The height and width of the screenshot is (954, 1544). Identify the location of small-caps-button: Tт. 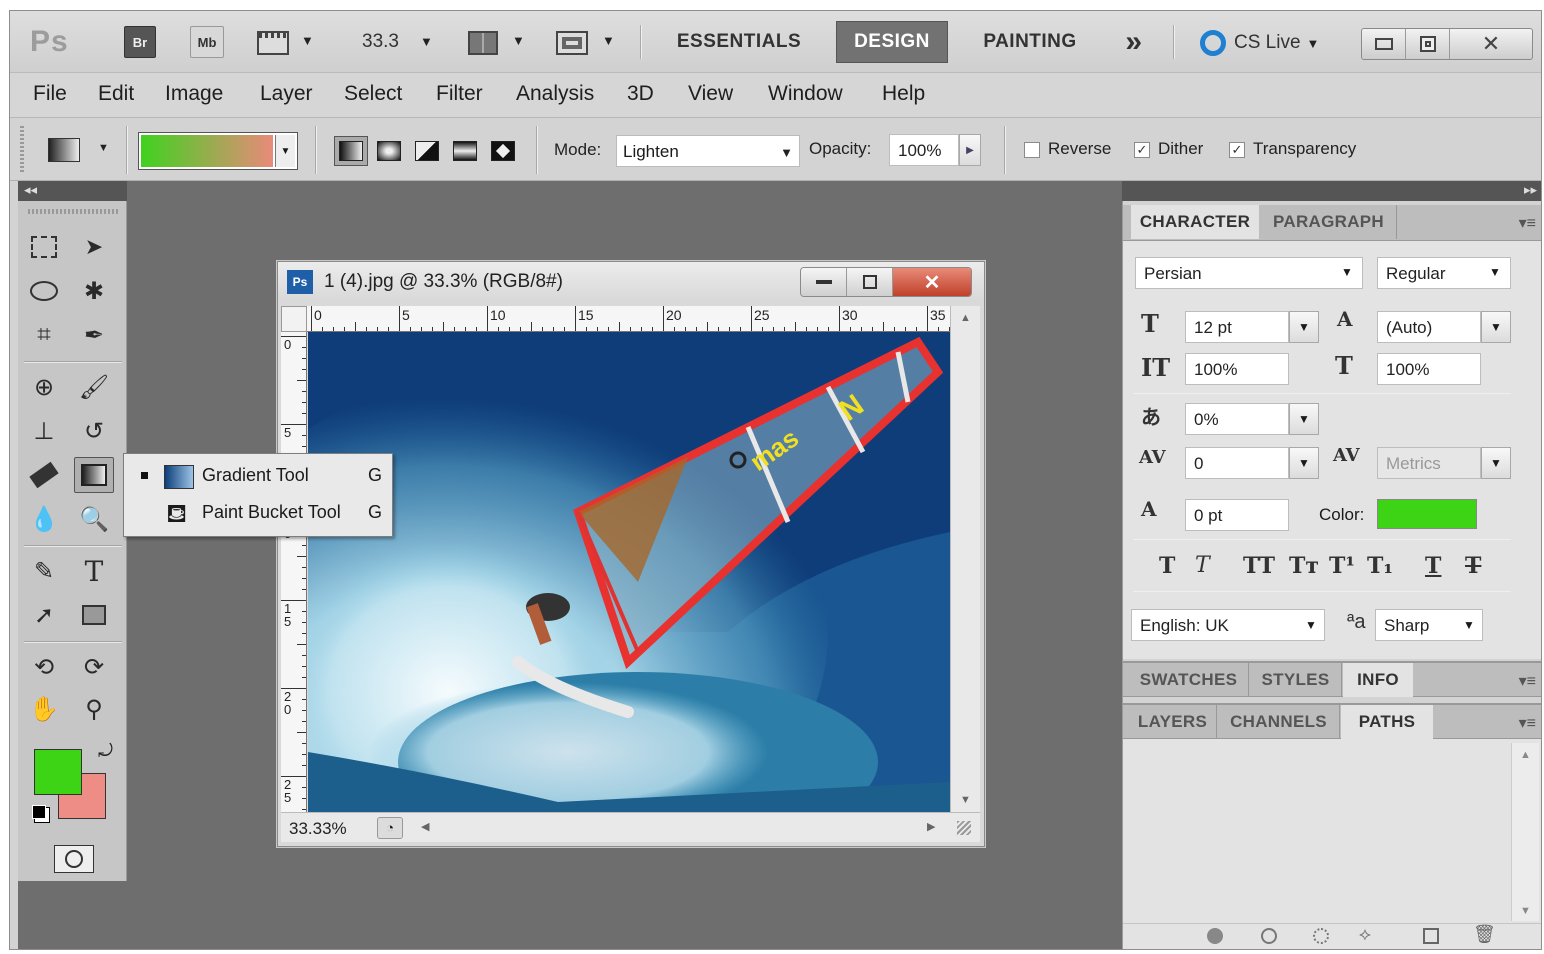
(1304, 566).